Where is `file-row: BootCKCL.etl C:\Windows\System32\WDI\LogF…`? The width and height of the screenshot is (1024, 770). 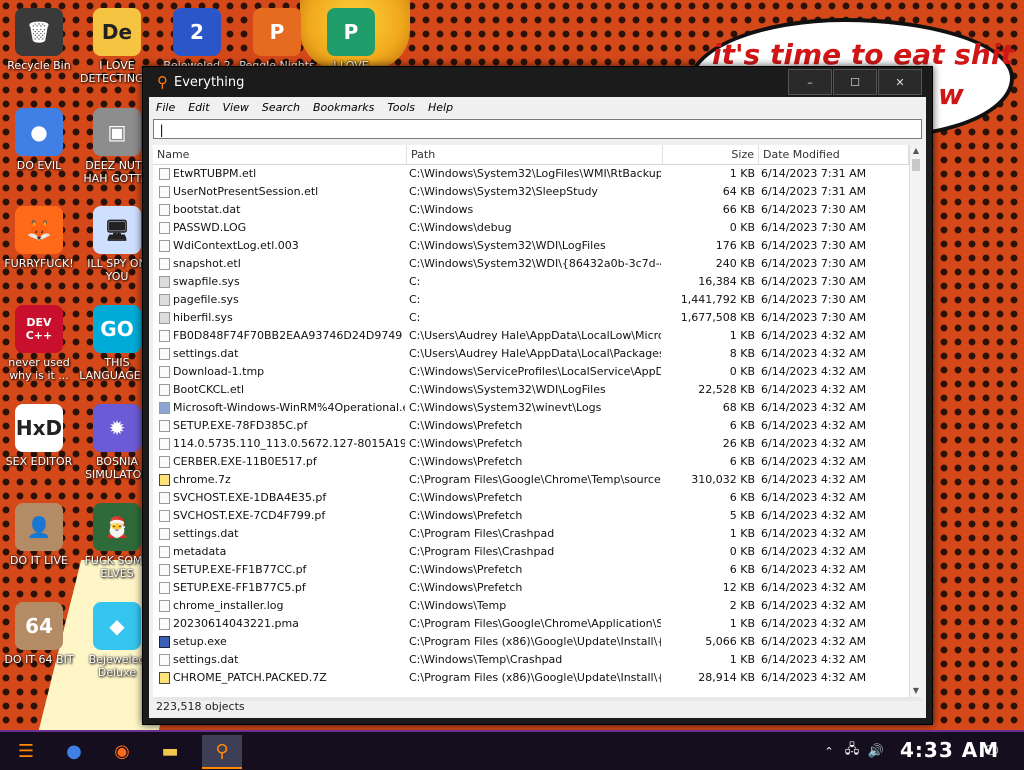
file-row: BootCKCL.etl C:\Windows\System32\WDI\LogF… is located at coordinates (531, 390).